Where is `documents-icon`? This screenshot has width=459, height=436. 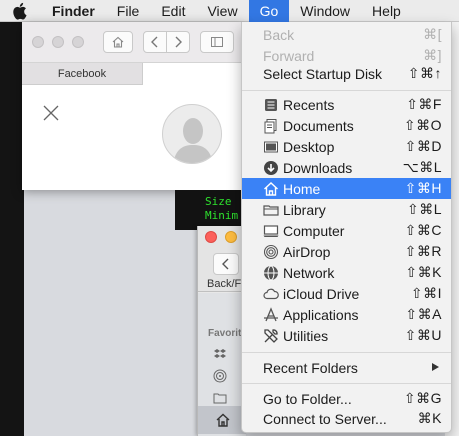
documents-icon is located at coordinates (271, 126).